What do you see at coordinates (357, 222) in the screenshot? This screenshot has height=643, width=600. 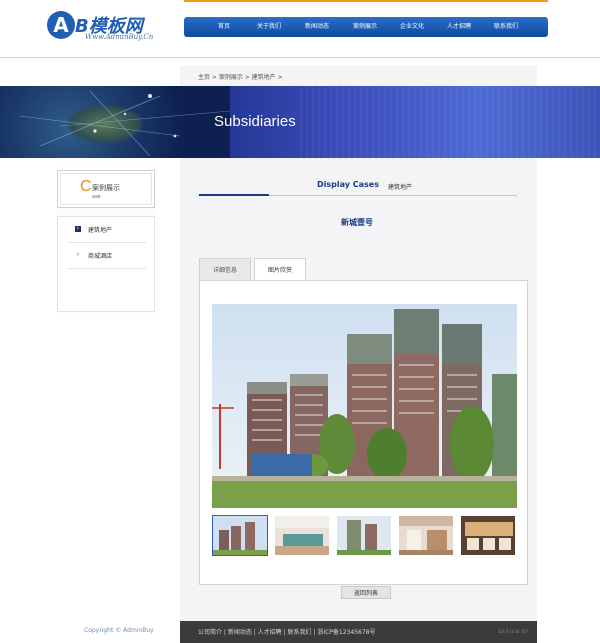 I see `project-title: 新城壹号` at bounding box center [357, 222].